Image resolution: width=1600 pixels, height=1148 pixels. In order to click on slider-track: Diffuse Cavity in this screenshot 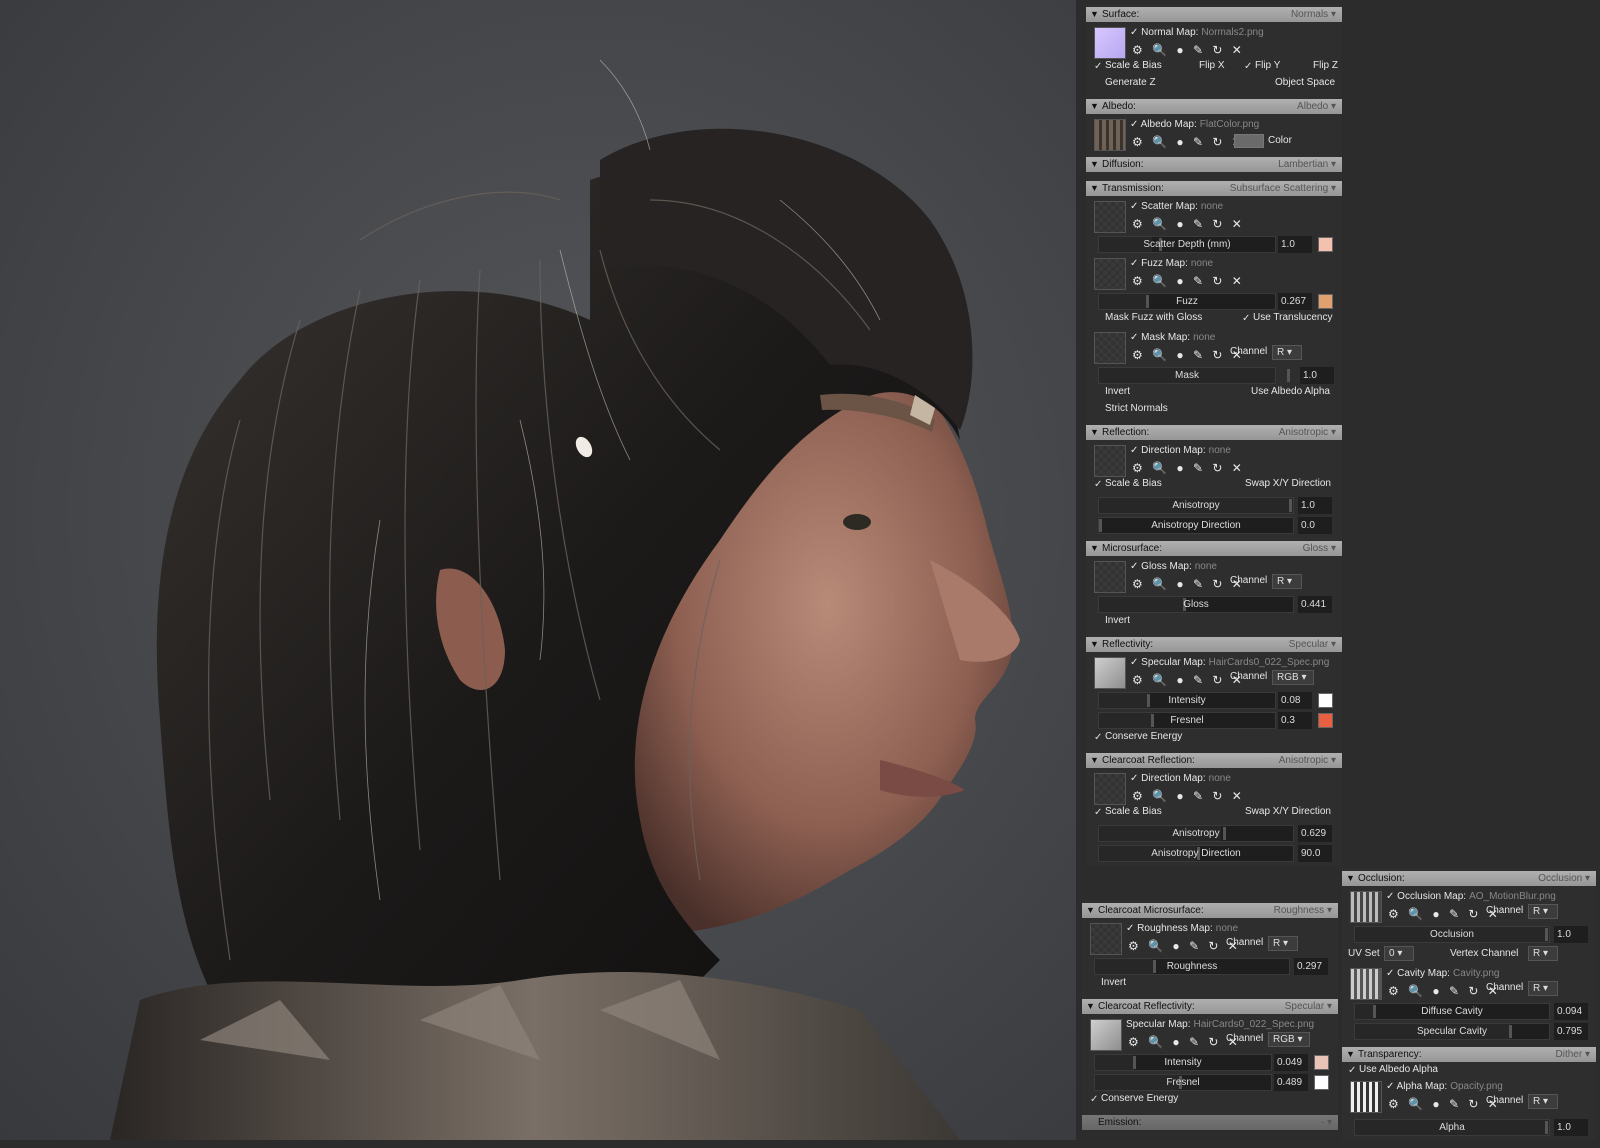, I will do `click(1452, 1011)`.